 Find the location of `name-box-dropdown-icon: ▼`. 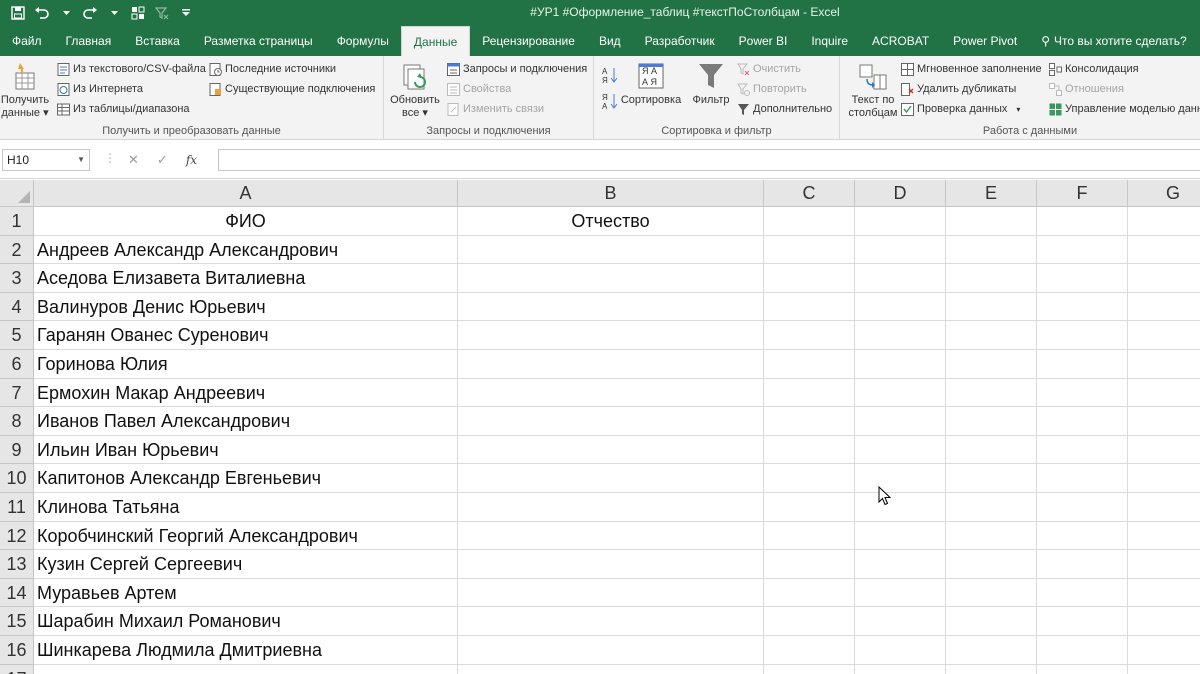

name-box-dropdown-icon: ▼ is located at coordinates (81, 159).